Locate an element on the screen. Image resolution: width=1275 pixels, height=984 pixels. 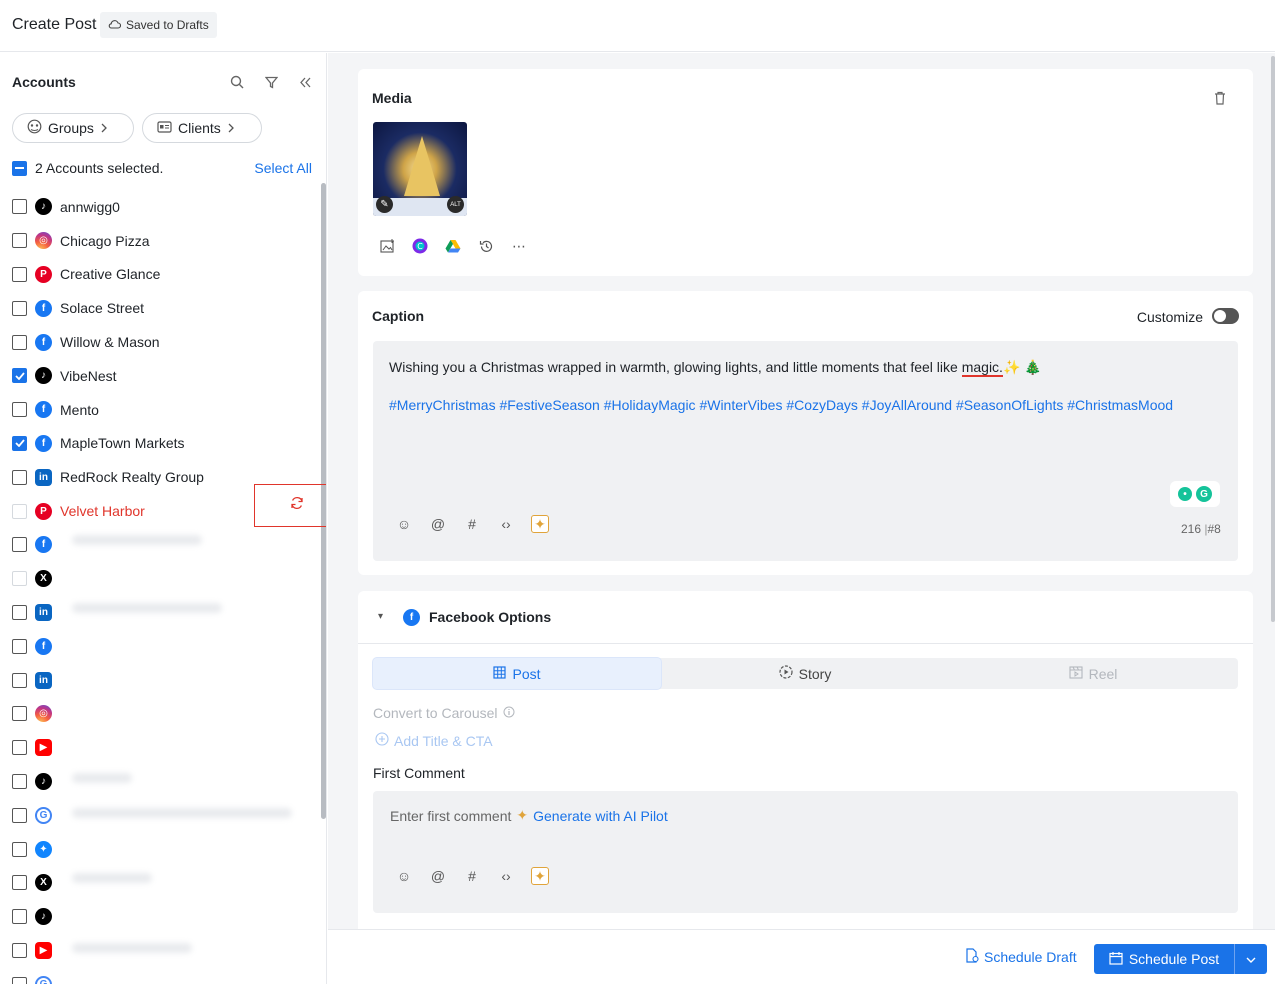
editor-scrollbar is located at coordinates (1273, 339).